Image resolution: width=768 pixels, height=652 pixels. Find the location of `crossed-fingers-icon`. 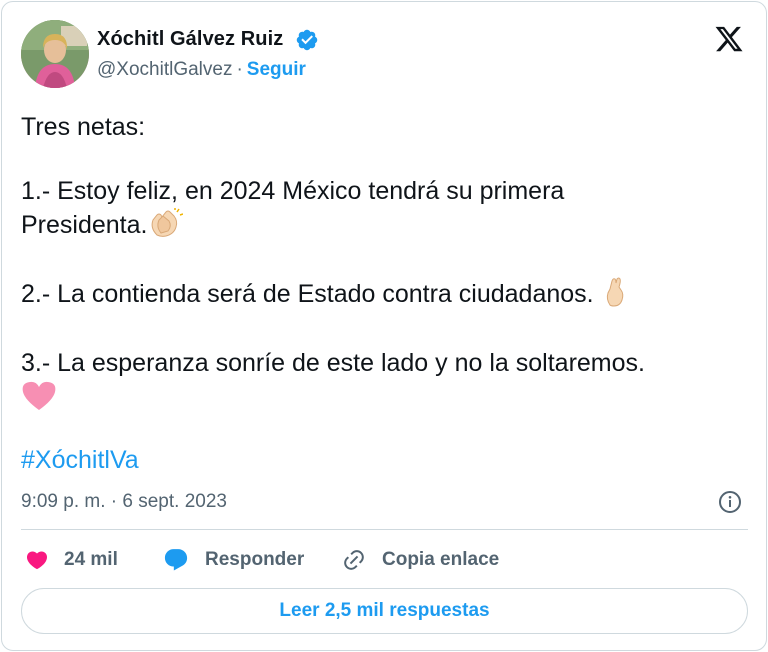

crossed-fingers-icon is located at coordinates (616, 296).